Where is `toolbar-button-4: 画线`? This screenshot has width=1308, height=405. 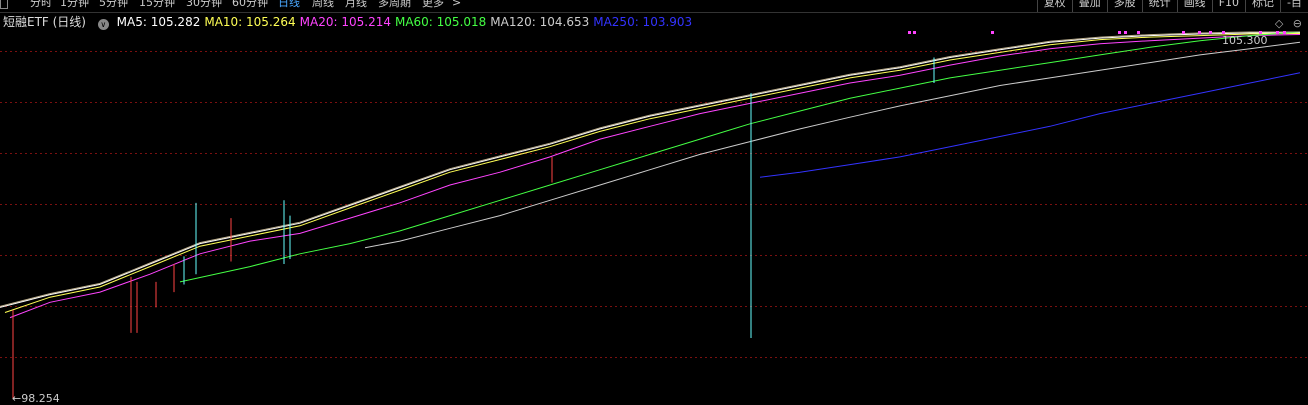
toolbar-button-4: 画线 is located at coordinates (1194, 6).